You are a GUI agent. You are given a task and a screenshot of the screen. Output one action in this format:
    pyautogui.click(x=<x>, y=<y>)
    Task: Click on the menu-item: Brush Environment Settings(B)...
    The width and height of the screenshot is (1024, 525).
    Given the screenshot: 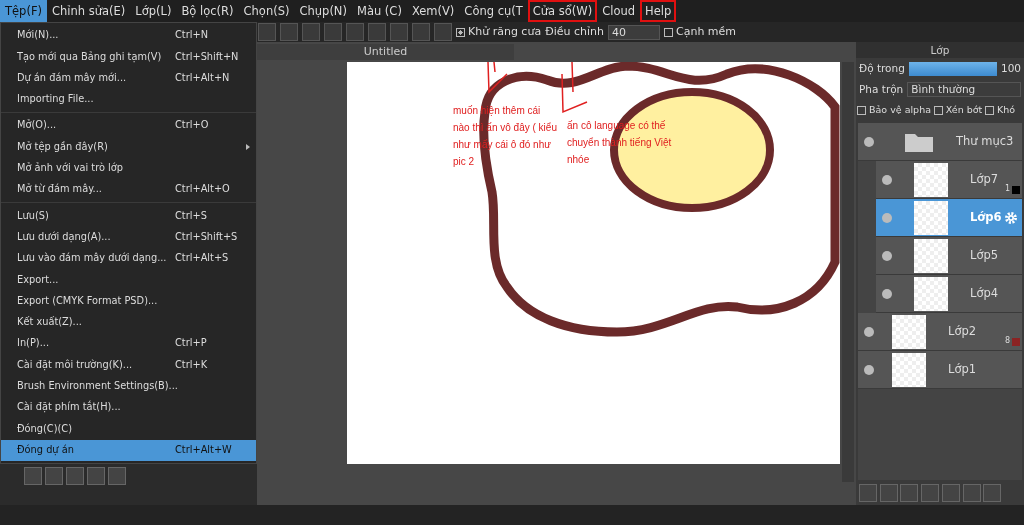 What is the action you would take?
    pyautogui.click(x=128, y=386)
    